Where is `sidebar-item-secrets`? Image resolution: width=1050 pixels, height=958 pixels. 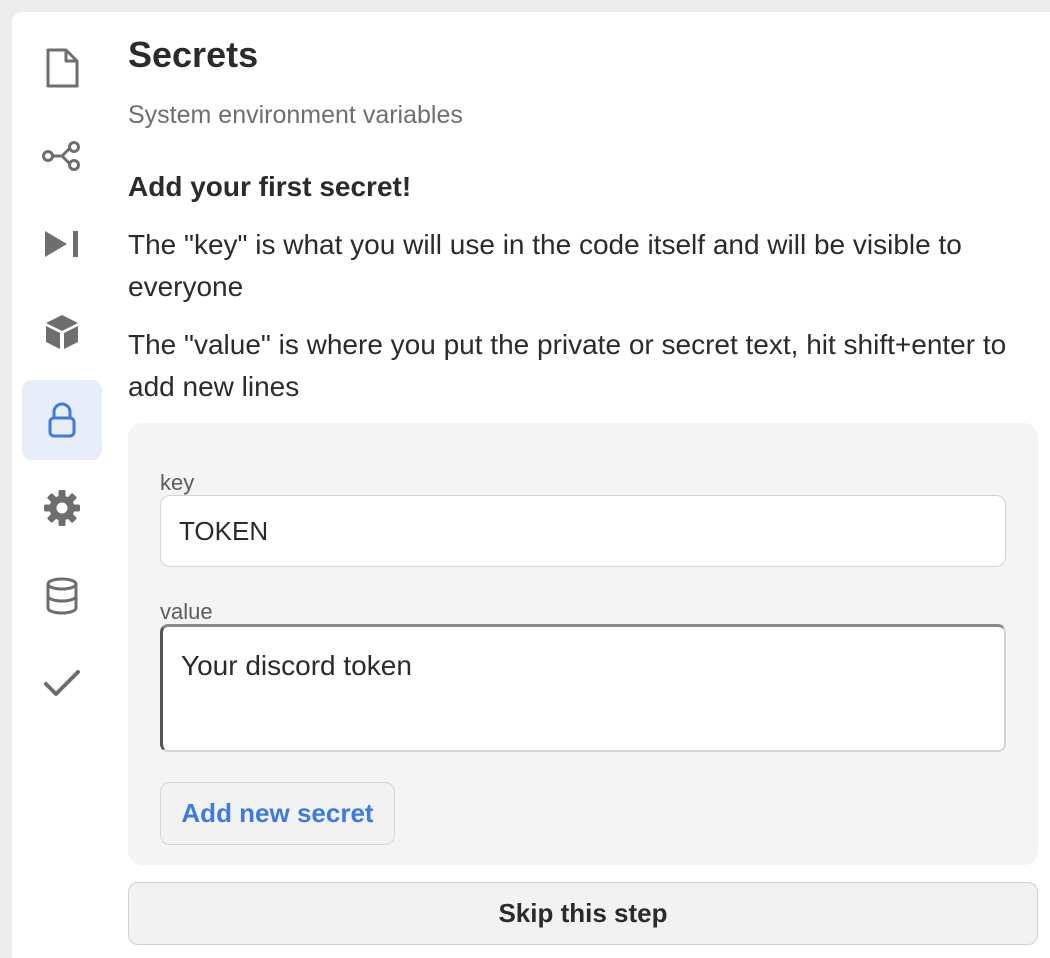 sidebar-item-secrets is located at coordinates (62, 420).